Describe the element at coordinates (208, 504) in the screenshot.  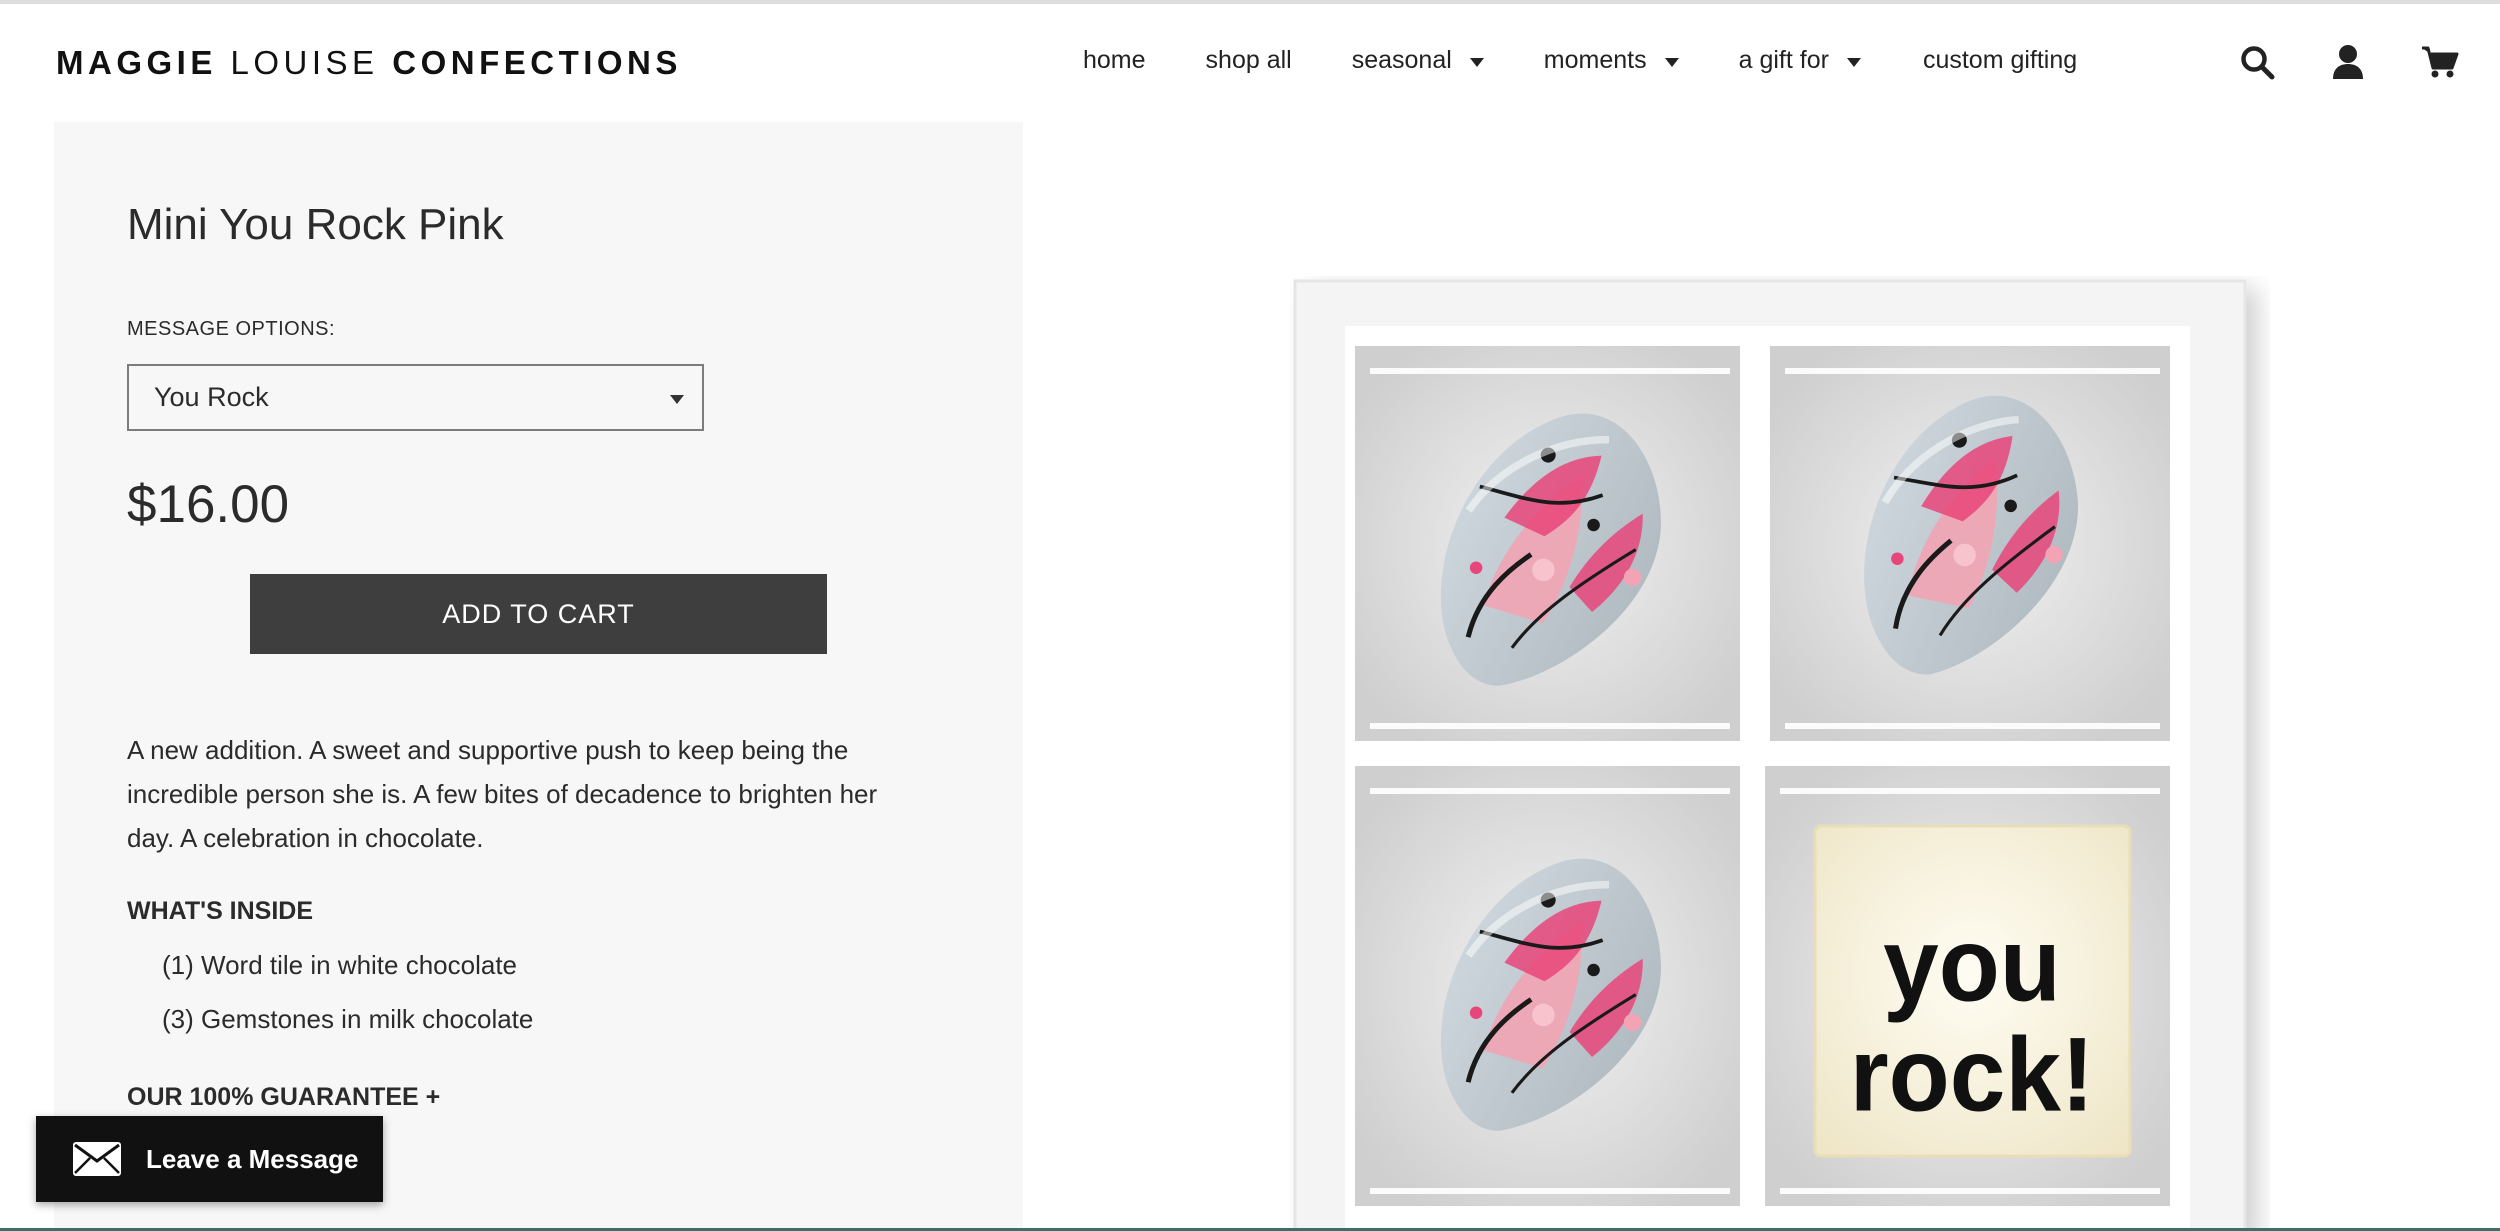
I see `product-price: $16.00` at that location.